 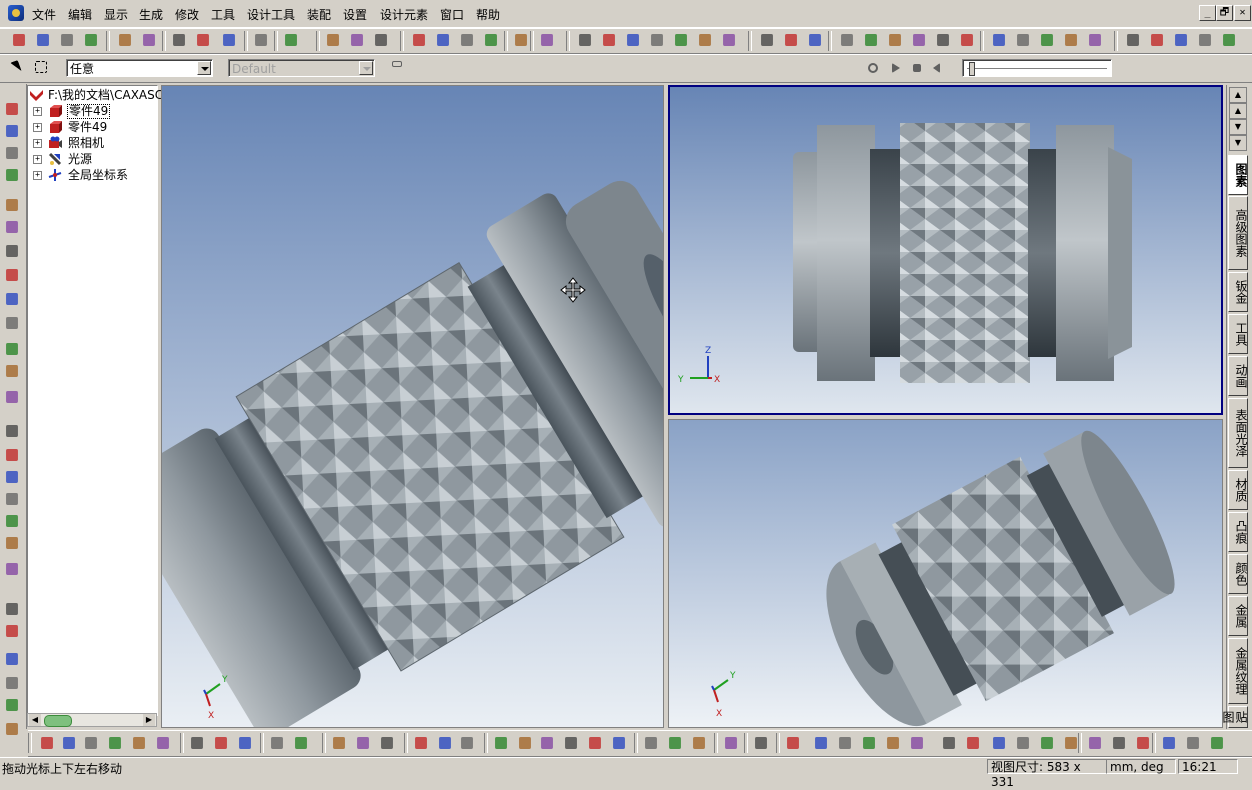 What do you see at coordinates (675, 743) in the screenshot?
I see `bottom-tool-25-icon` at bounding box center [675, 743].